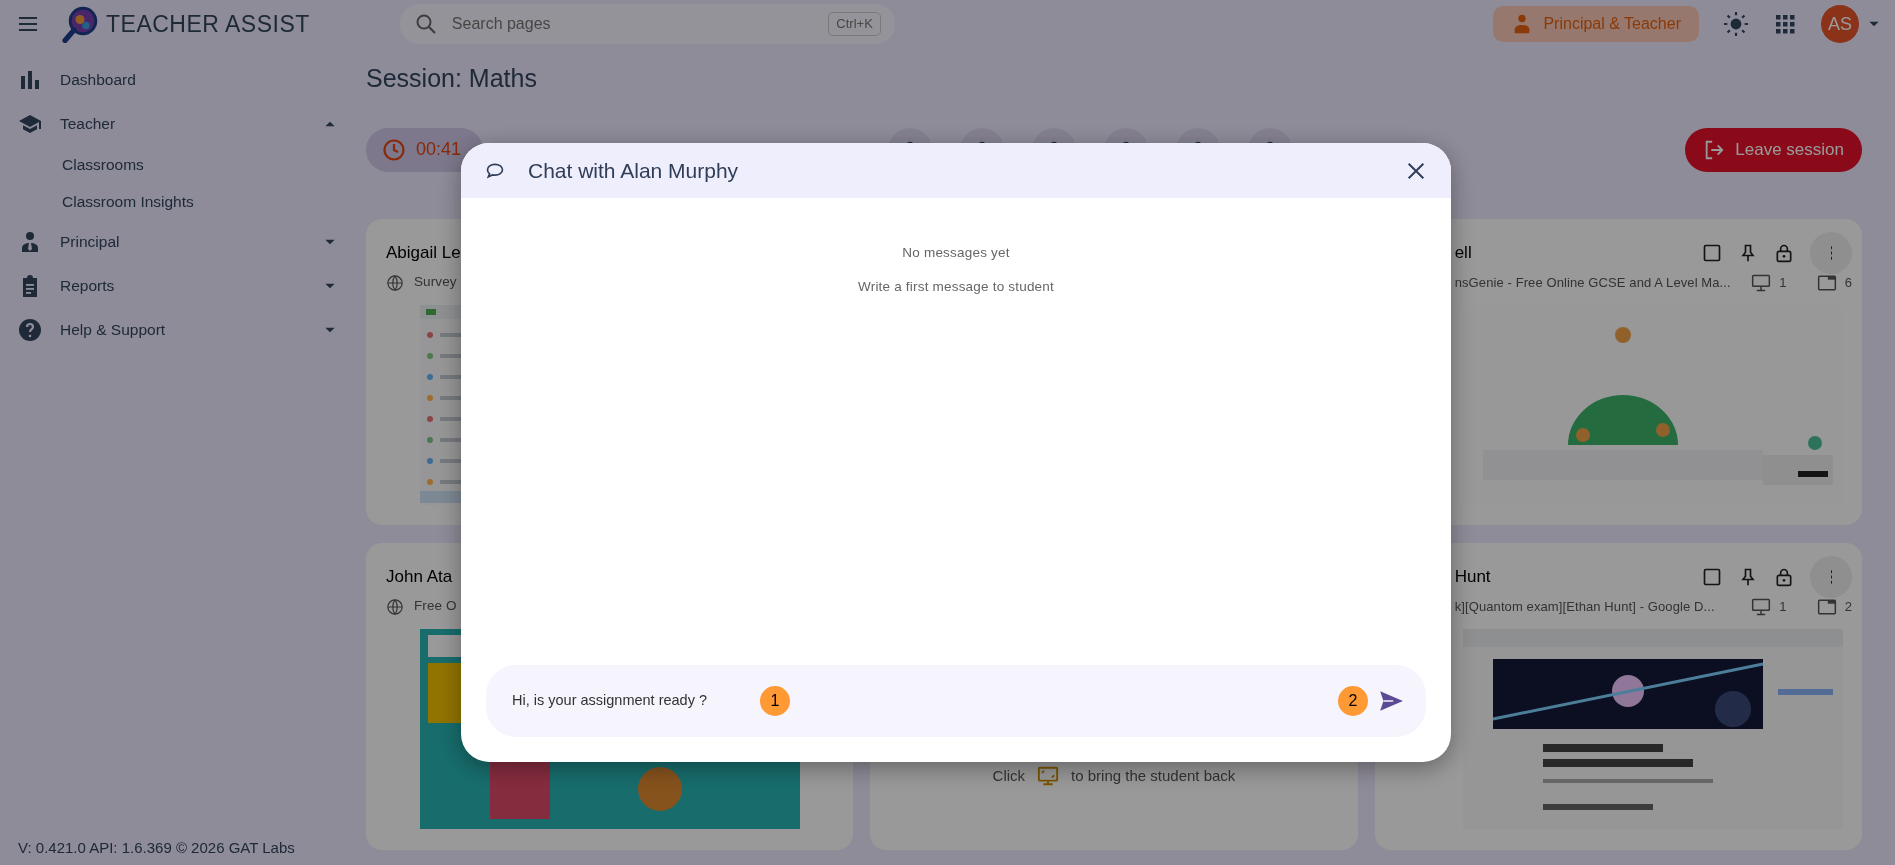 This screenshot has width=1895, height=865. I want to click on graduation-cap-icon, so click(30, 124).